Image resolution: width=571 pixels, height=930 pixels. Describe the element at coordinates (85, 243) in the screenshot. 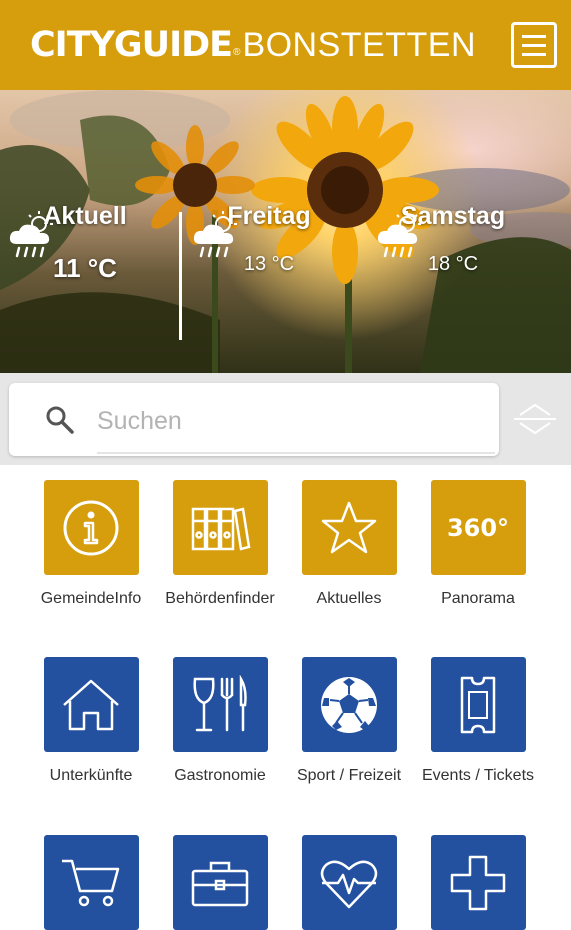

I see `weather-today: Aktuell 11 °C` at that location.